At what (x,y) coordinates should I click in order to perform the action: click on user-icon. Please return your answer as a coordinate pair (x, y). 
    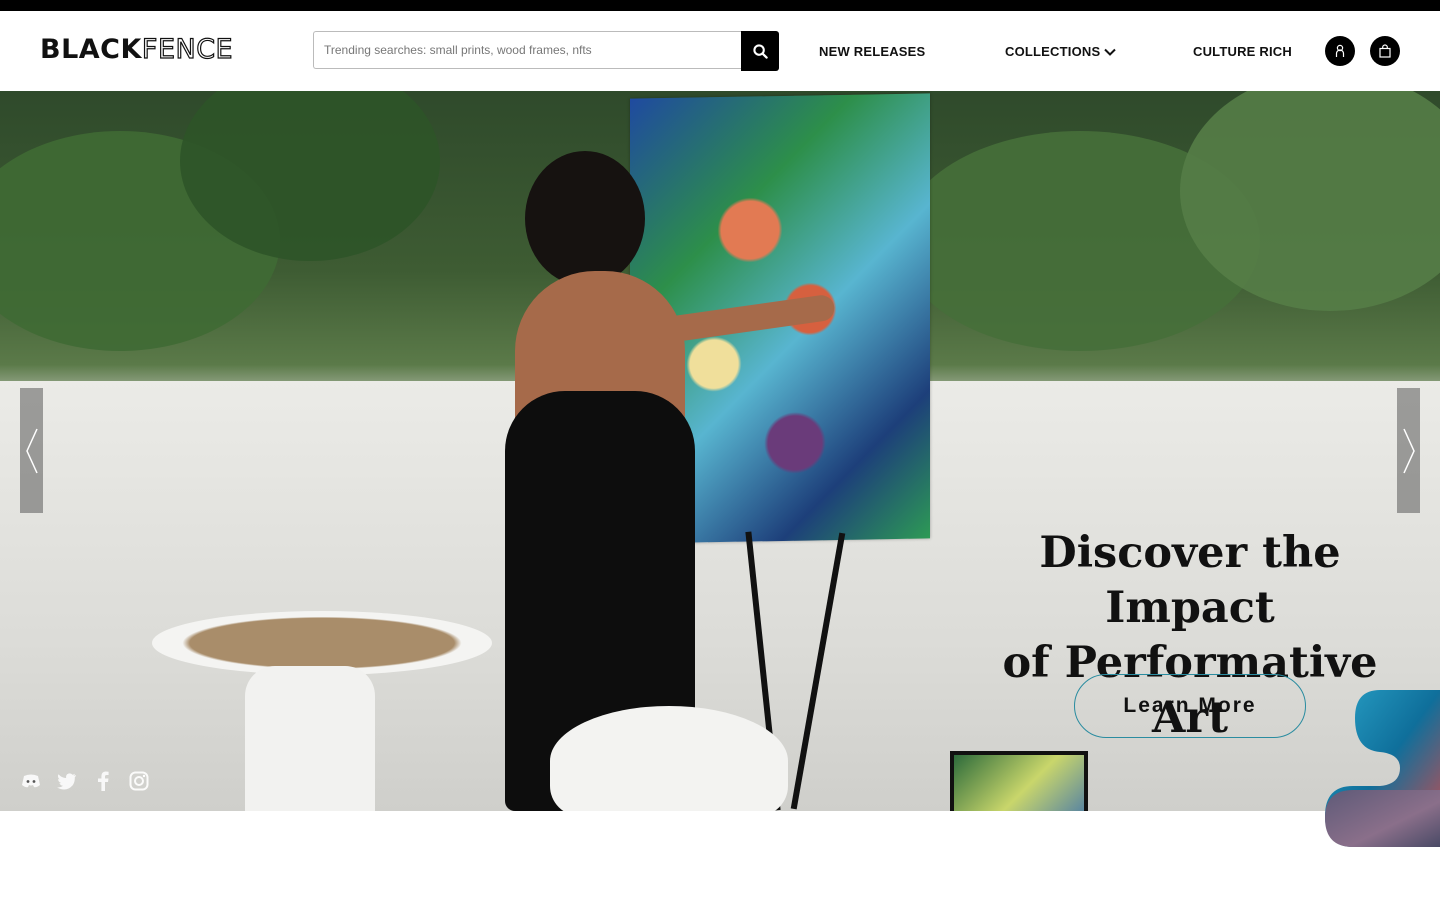
    Looking at the image, I should click on (1340, 50).